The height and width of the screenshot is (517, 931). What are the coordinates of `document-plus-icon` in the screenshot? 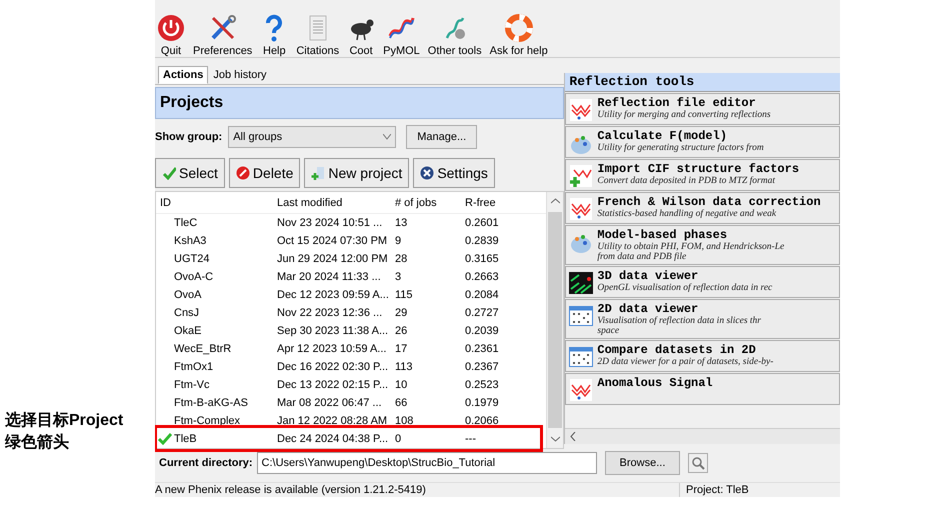 It's located at (318, 173).